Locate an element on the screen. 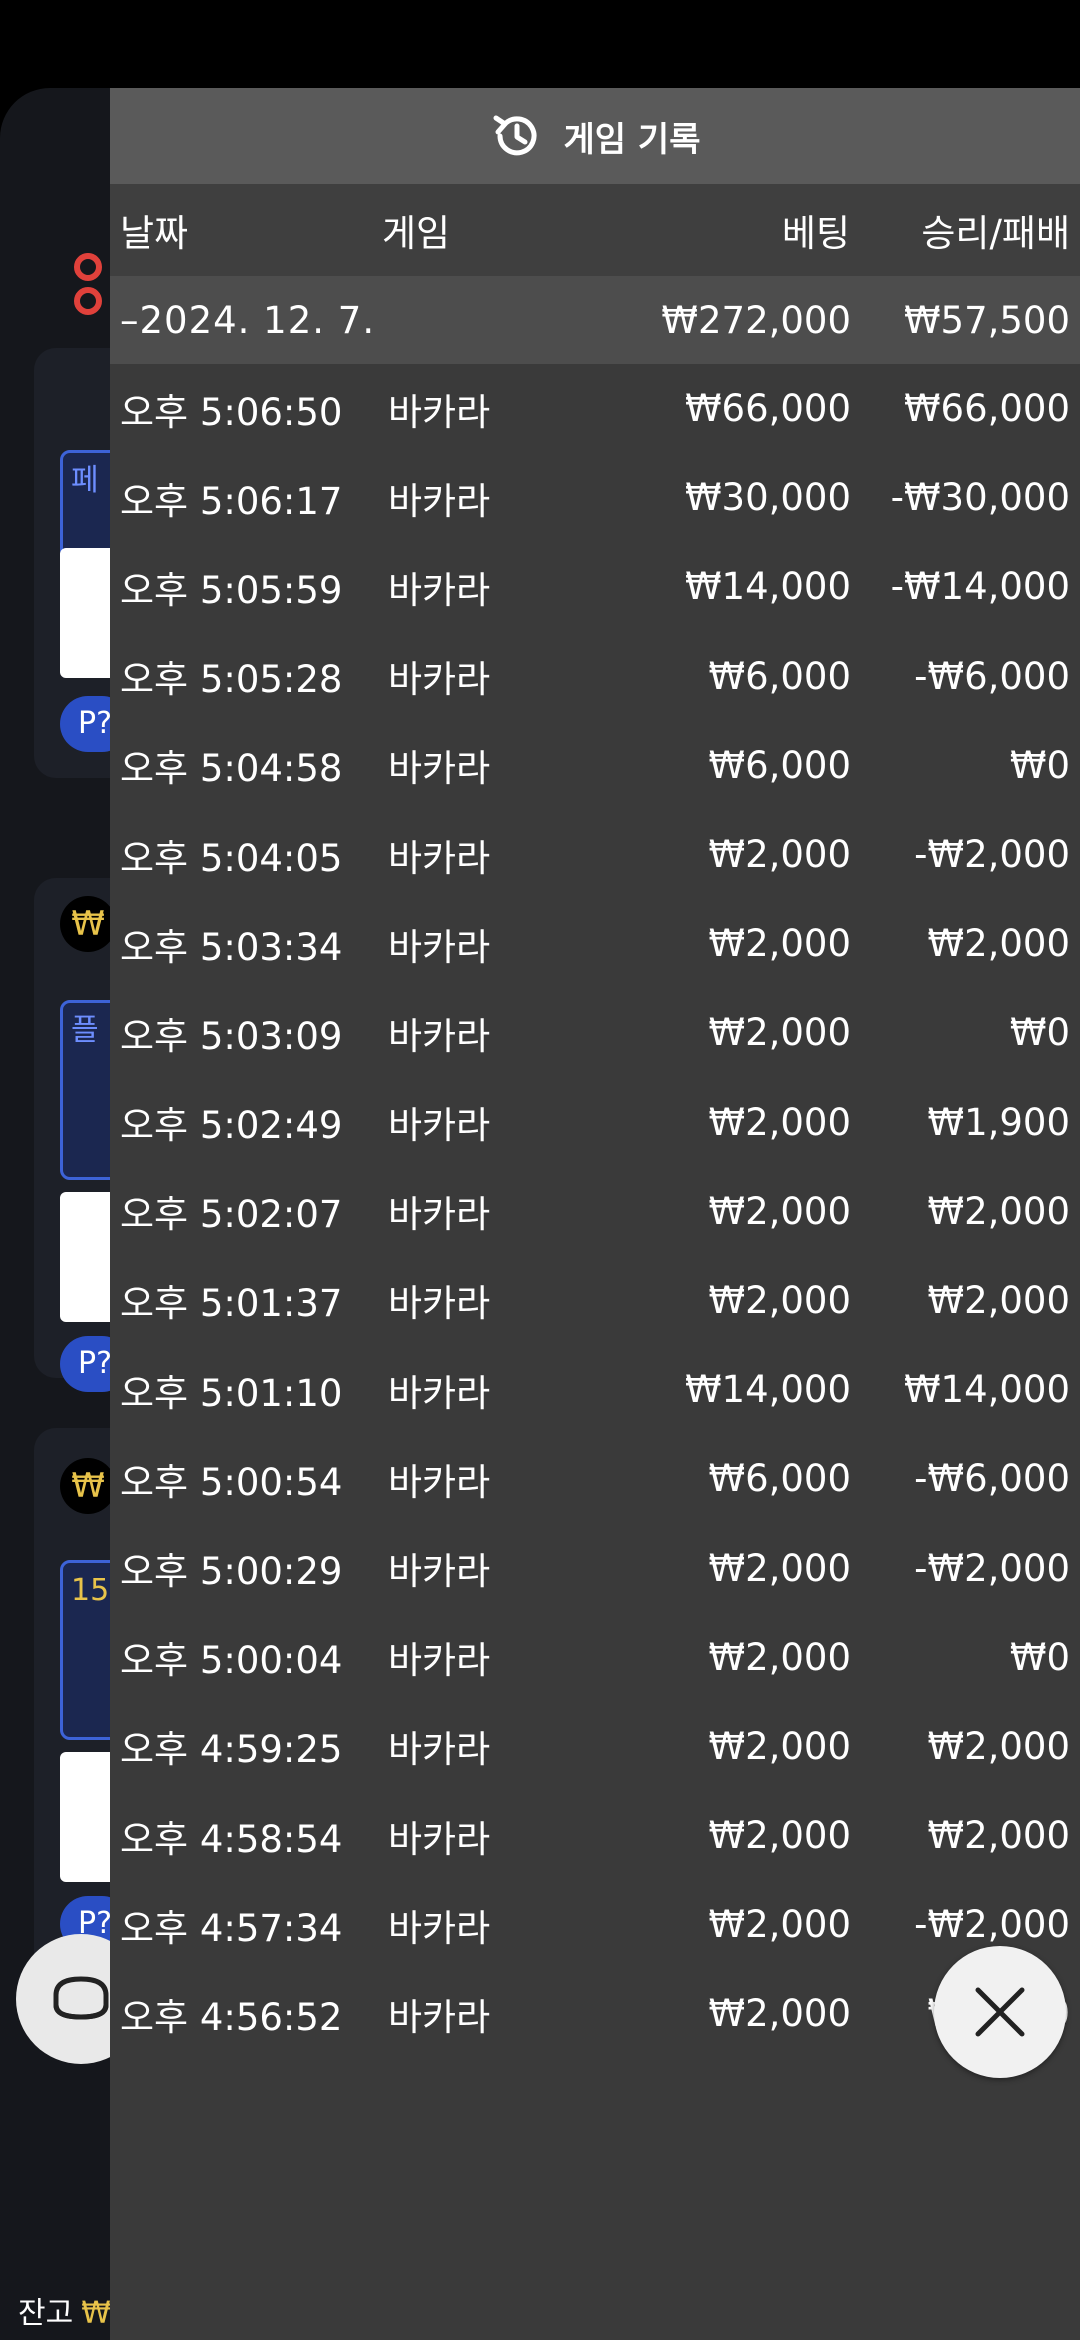  history-row: 오후 5:02:49 바카라 ₩2,000 ₩1,900 is located at coordinates (595, 1122).